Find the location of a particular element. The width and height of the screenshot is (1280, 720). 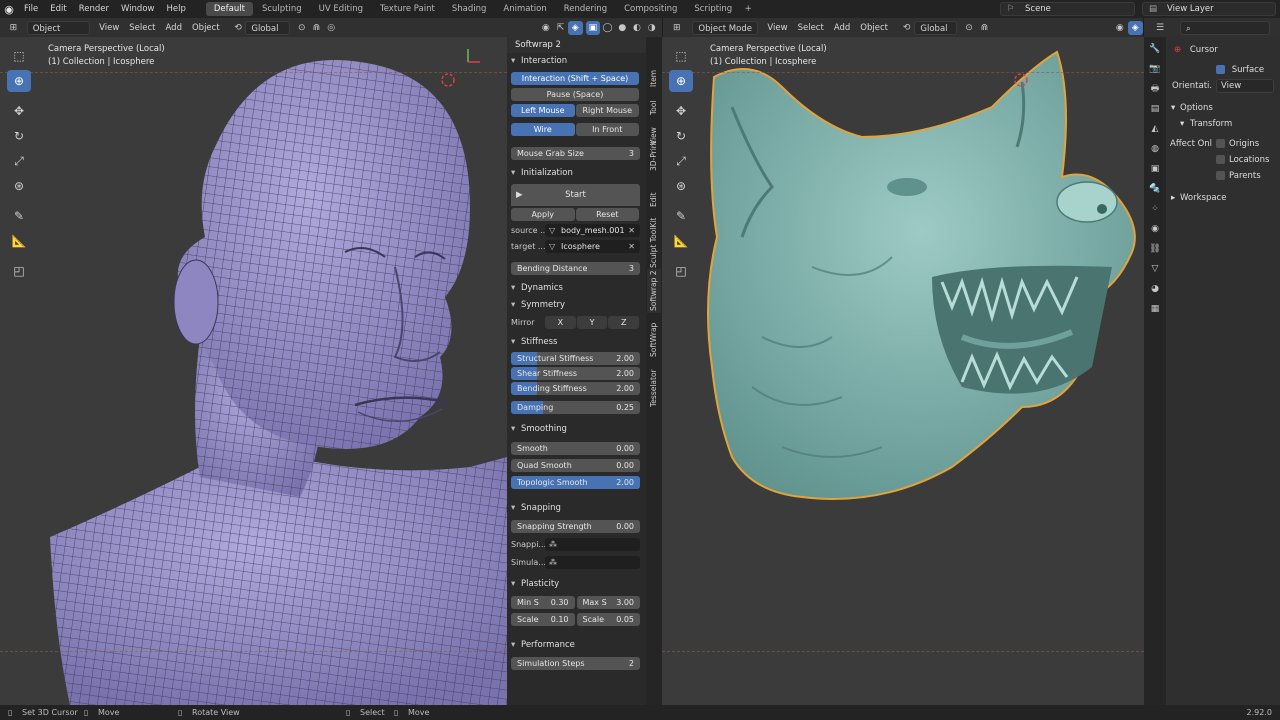

right-add-menu: Add is located at coordinates (842, 28).